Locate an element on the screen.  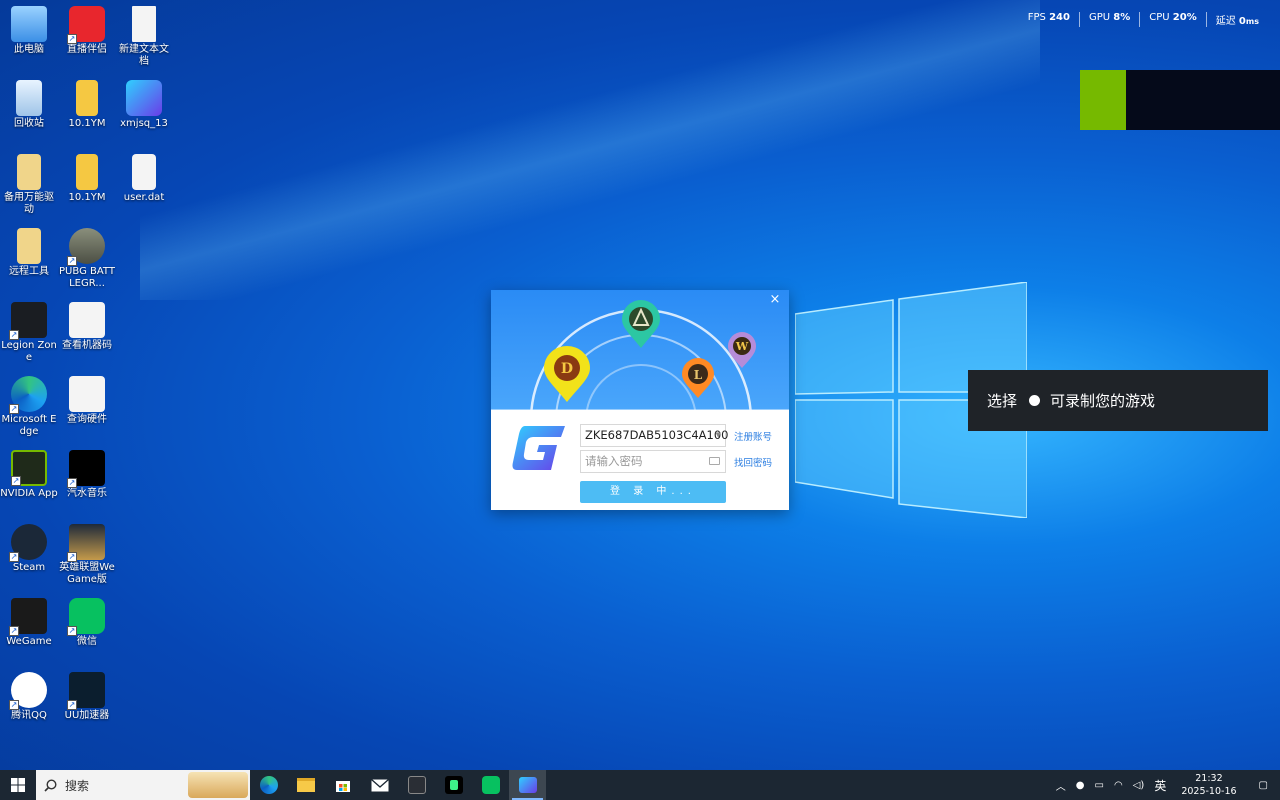
desktop-icon-steam: ↗ Steam is located at coordinates (29, 548).